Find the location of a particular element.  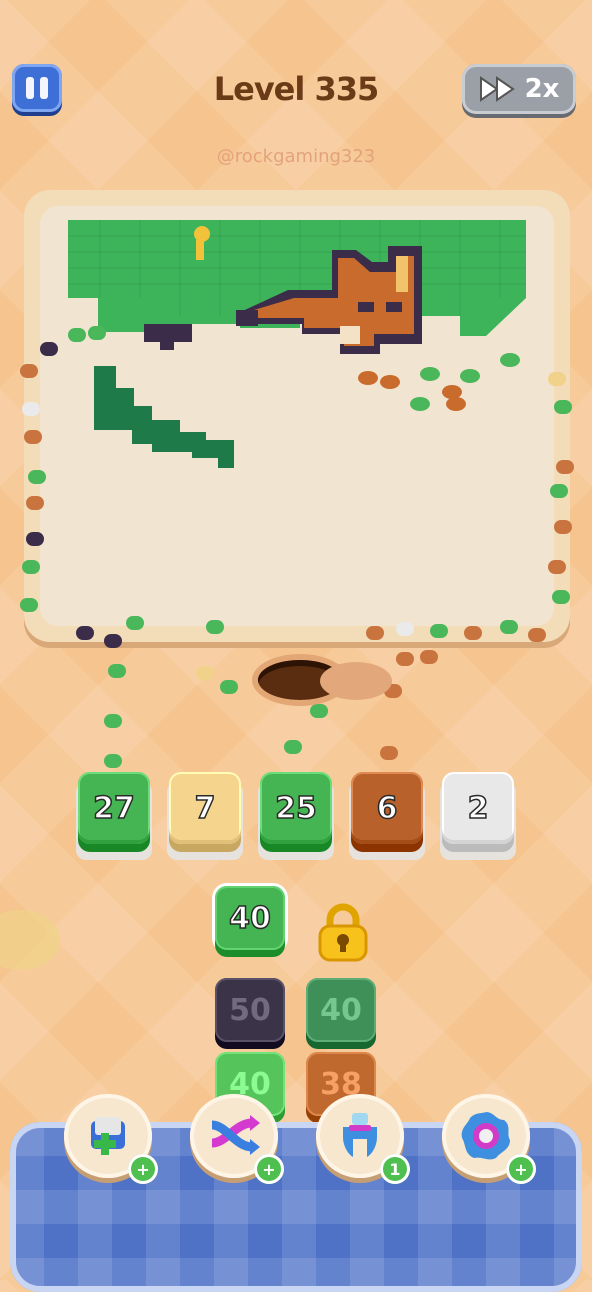

queue-tile: 27 is located at coordinates (114, 808).